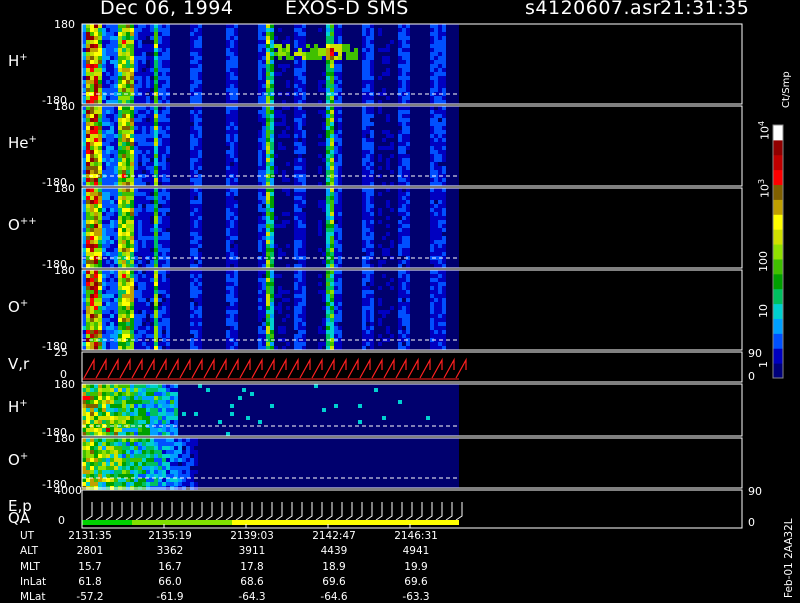 The width and height of the screenshot is (800, 603). What do you see at coordinates (252, 582) in the screenshot?
I see `ephemeris-cell: 68.6` at bounding box center [252, 582].